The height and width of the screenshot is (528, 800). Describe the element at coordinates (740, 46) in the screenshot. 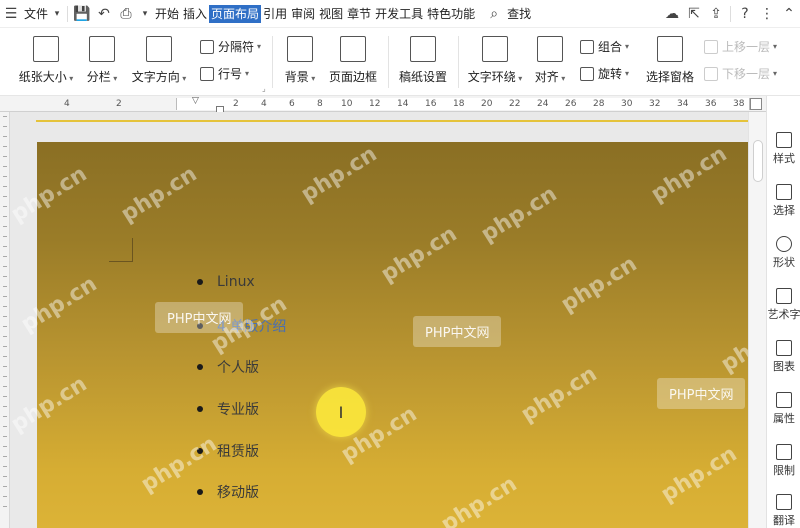

I see `bring-forward-button: 上移一层 ▾` at that location.